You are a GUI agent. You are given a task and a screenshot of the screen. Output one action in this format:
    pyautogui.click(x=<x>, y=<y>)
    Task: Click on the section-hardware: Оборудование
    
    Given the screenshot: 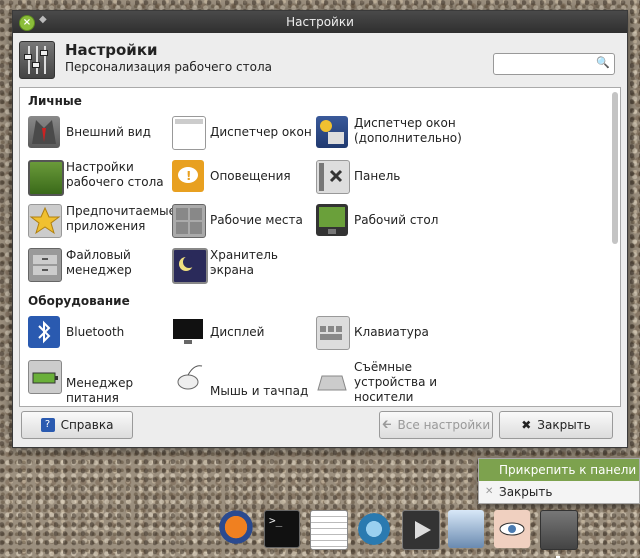 What is the action you would take?
    pyautogui.click(x=79, y=301)
    